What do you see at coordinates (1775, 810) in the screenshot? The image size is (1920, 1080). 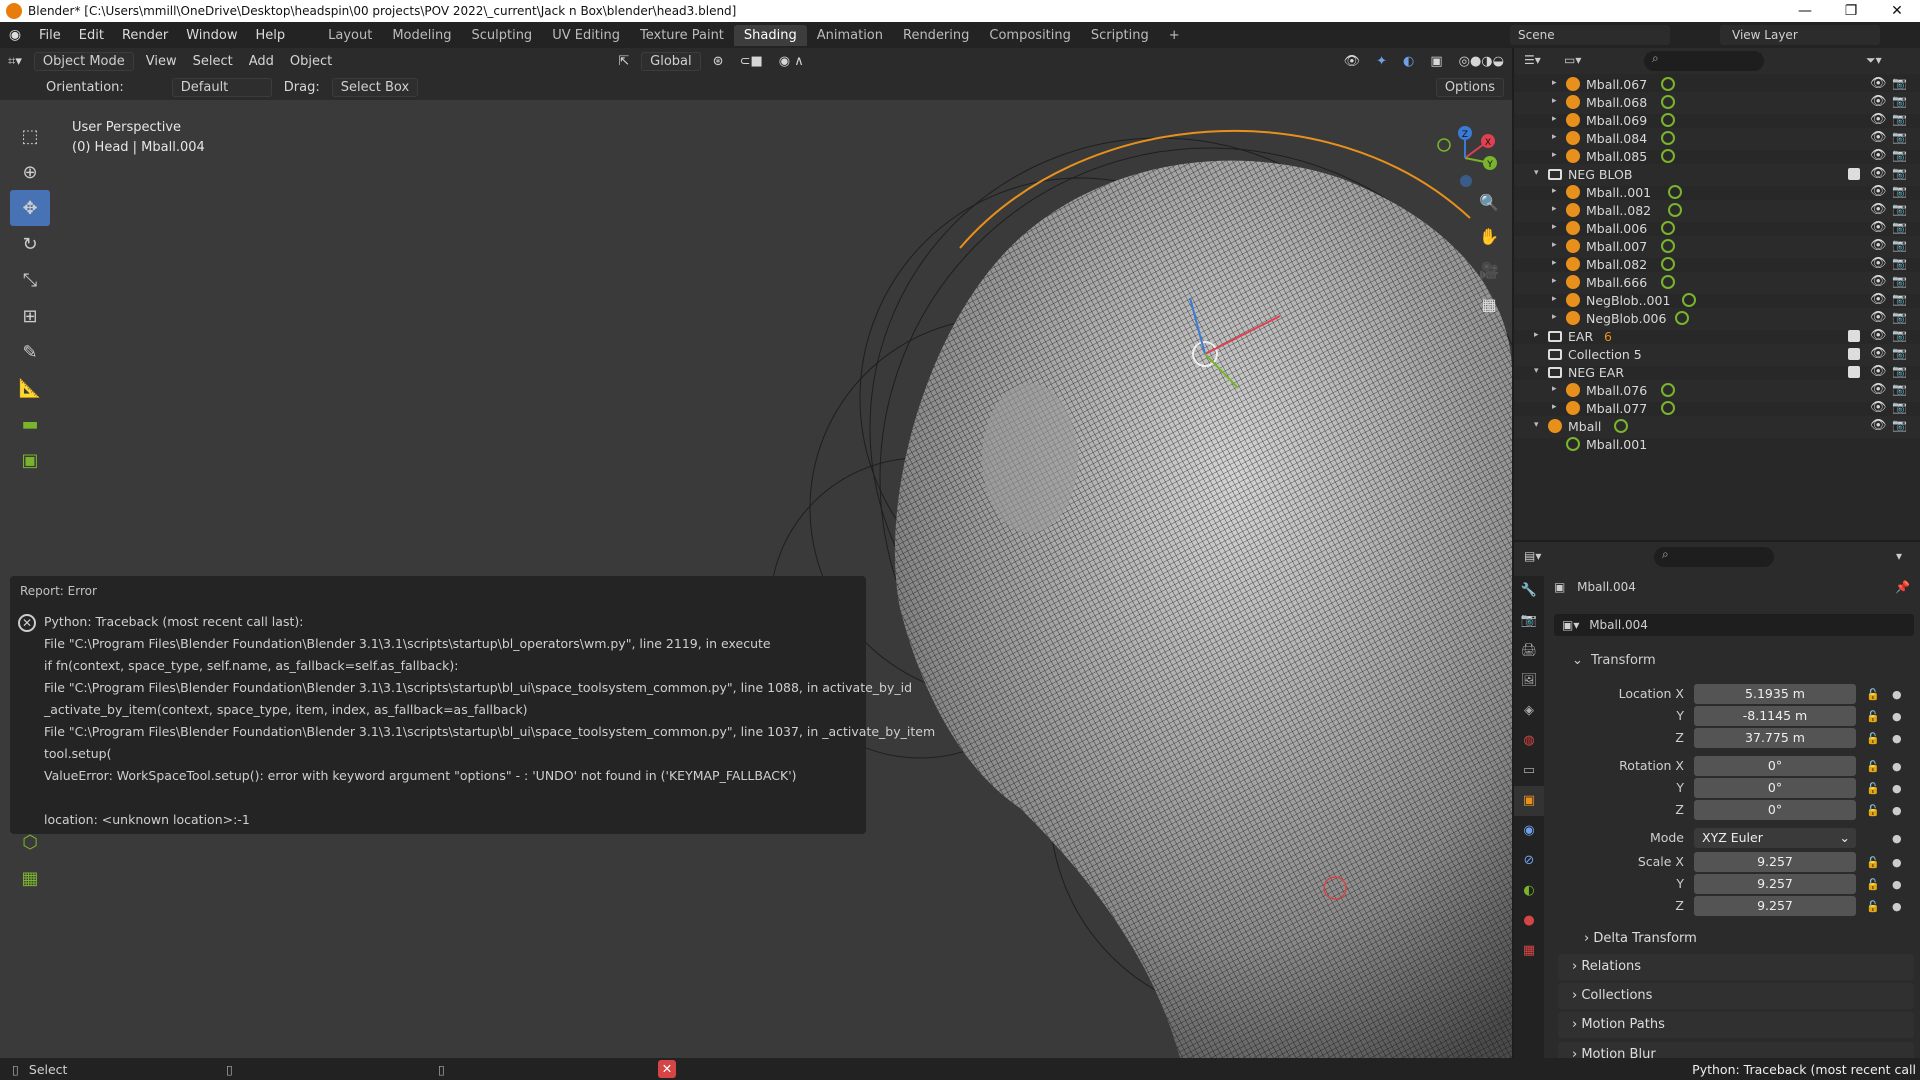 I see `rotation-z-field: 0°` at bounding box center [1775, 810].